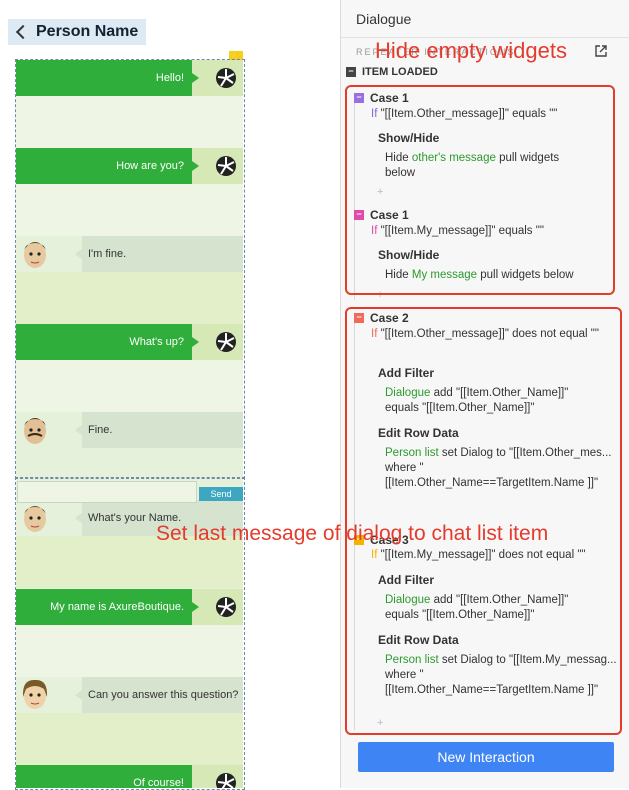  I want to click on panel-title: Dialogue, so click(384, 19).